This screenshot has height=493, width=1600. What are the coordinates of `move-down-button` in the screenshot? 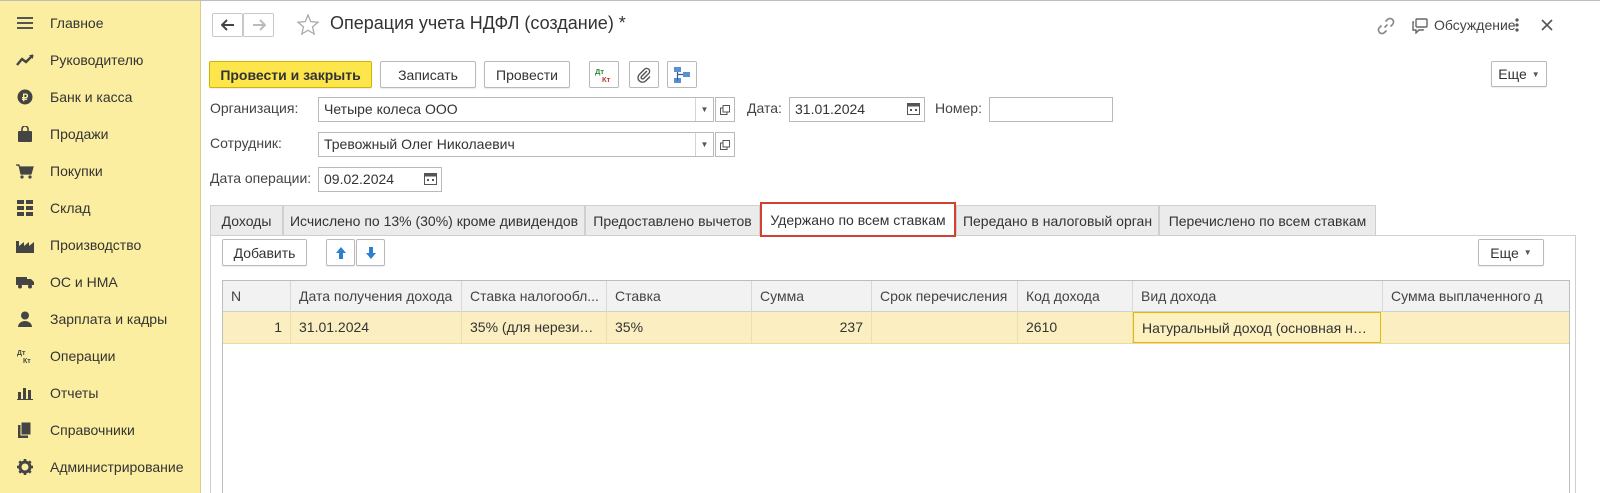 It's located at (370, 252).